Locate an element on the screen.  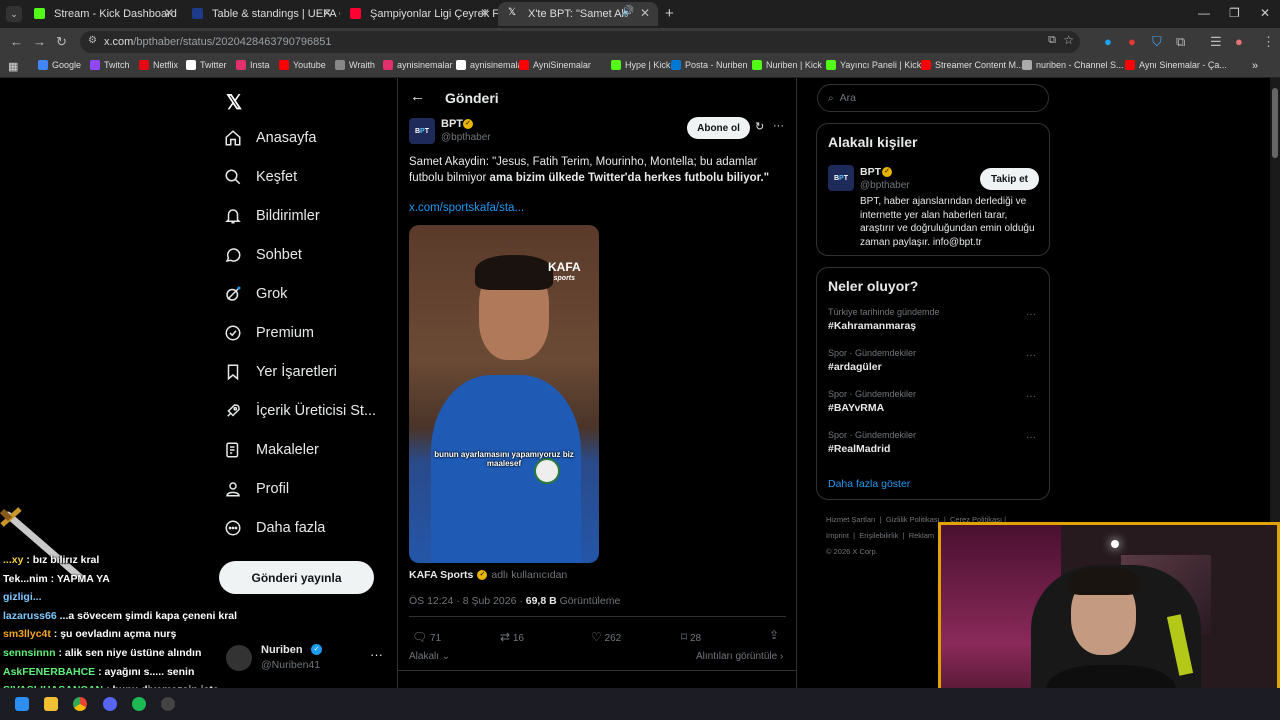
minimize-icon: — is located at coordinates (1204, 13).